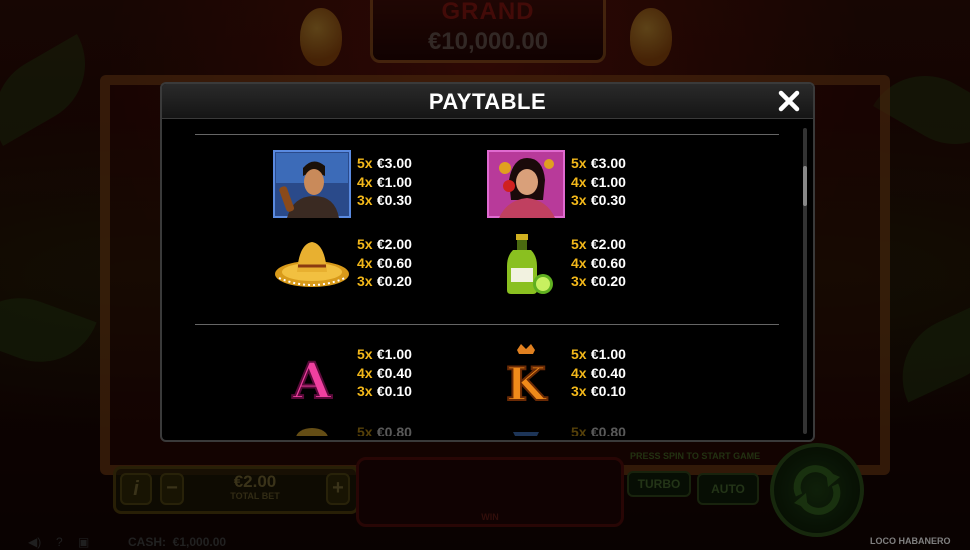 This screenshot has width=970, height=550. Describe the element at coordinates (805, 186) in the screenshot. I see `scrollbar-thumb` at that location.